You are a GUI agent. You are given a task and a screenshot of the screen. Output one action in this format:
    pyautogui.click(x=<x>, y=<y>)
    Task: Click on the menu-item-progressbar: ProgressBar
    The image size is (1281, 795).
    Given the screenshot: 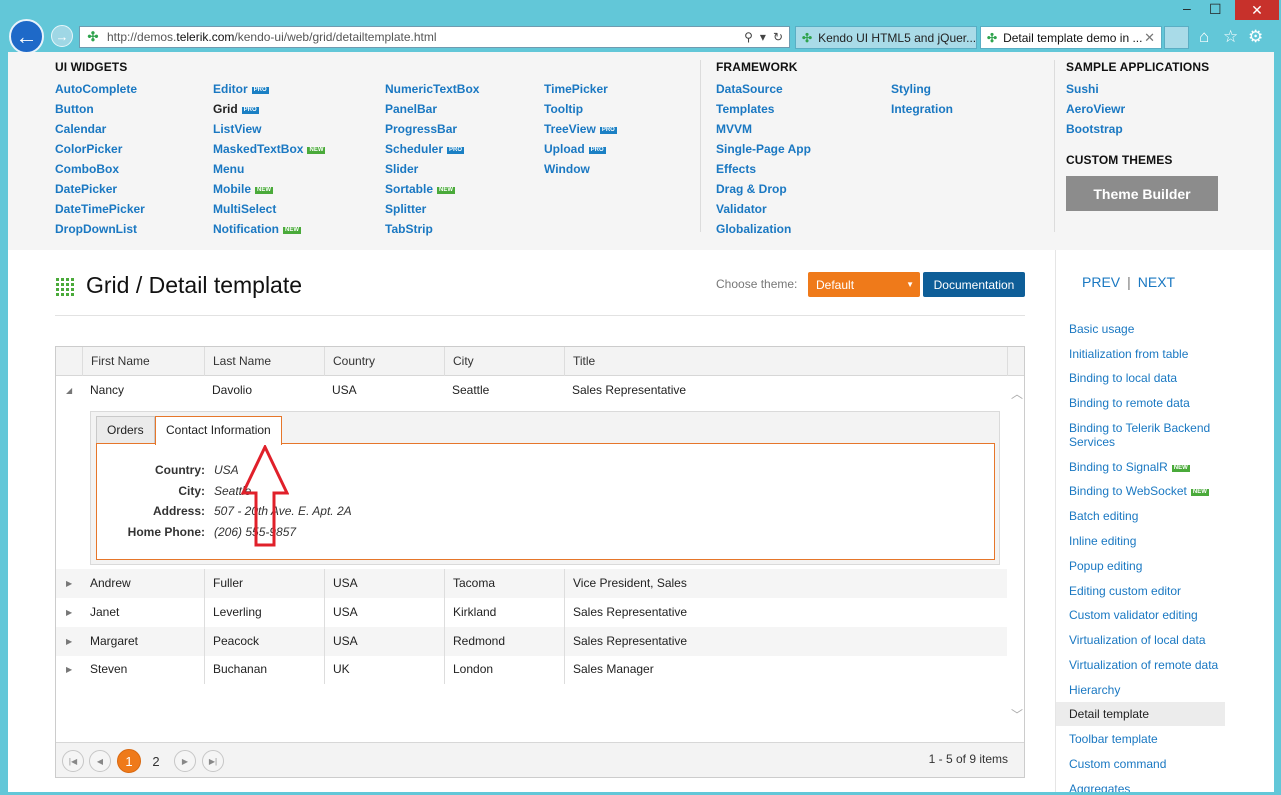 What is the action you would take?
    pyautogui.click(x=432, y=129)
    